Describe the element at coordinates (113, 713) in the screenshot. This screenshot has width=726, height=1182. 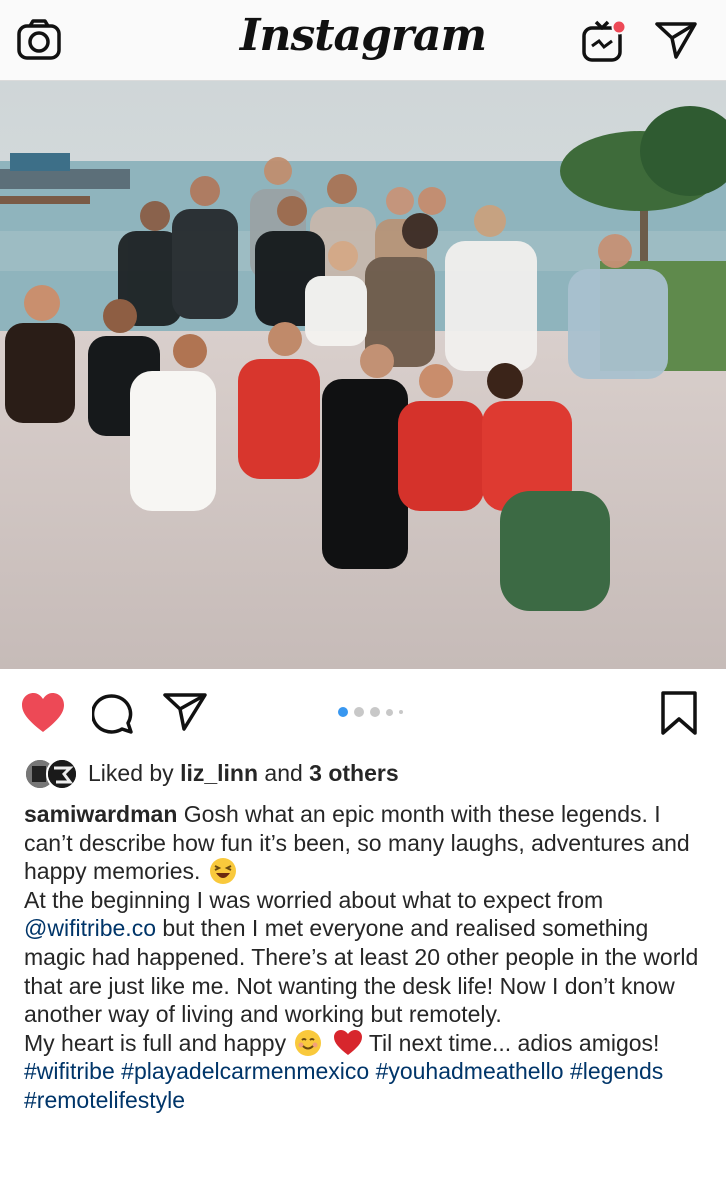
I see `comment-icon` at that location.